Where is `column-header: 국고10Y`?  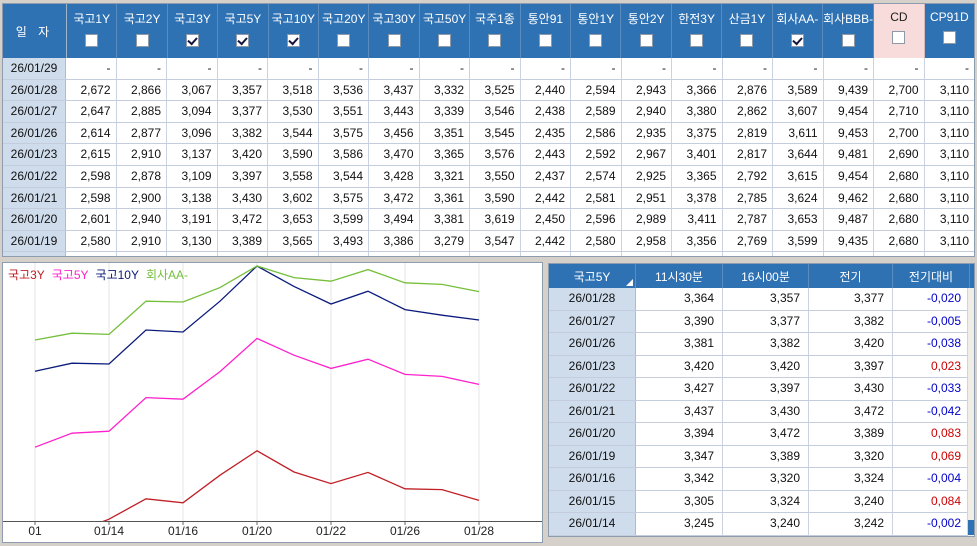 column-header: 국고10Y is located at coordinates (294, 31).